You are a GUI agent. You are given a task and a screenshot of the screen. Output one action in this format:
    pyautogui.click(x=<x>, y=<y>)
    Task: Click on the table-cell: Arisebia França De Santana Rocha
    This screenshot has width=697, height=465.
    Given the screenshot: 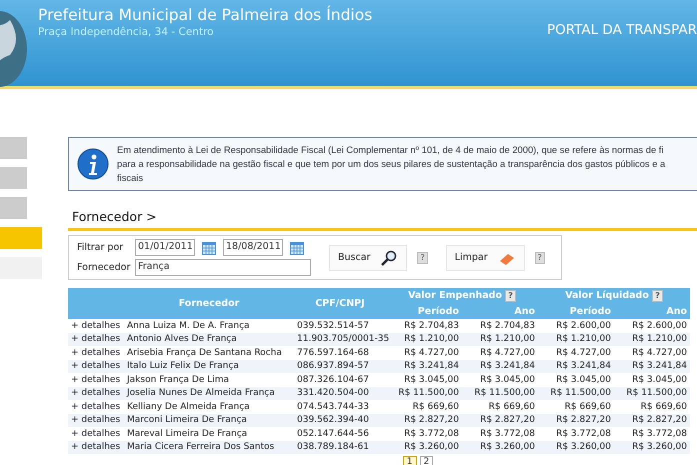 What is the action you would take?
    pyautogui.click(x=209, y=353)
    